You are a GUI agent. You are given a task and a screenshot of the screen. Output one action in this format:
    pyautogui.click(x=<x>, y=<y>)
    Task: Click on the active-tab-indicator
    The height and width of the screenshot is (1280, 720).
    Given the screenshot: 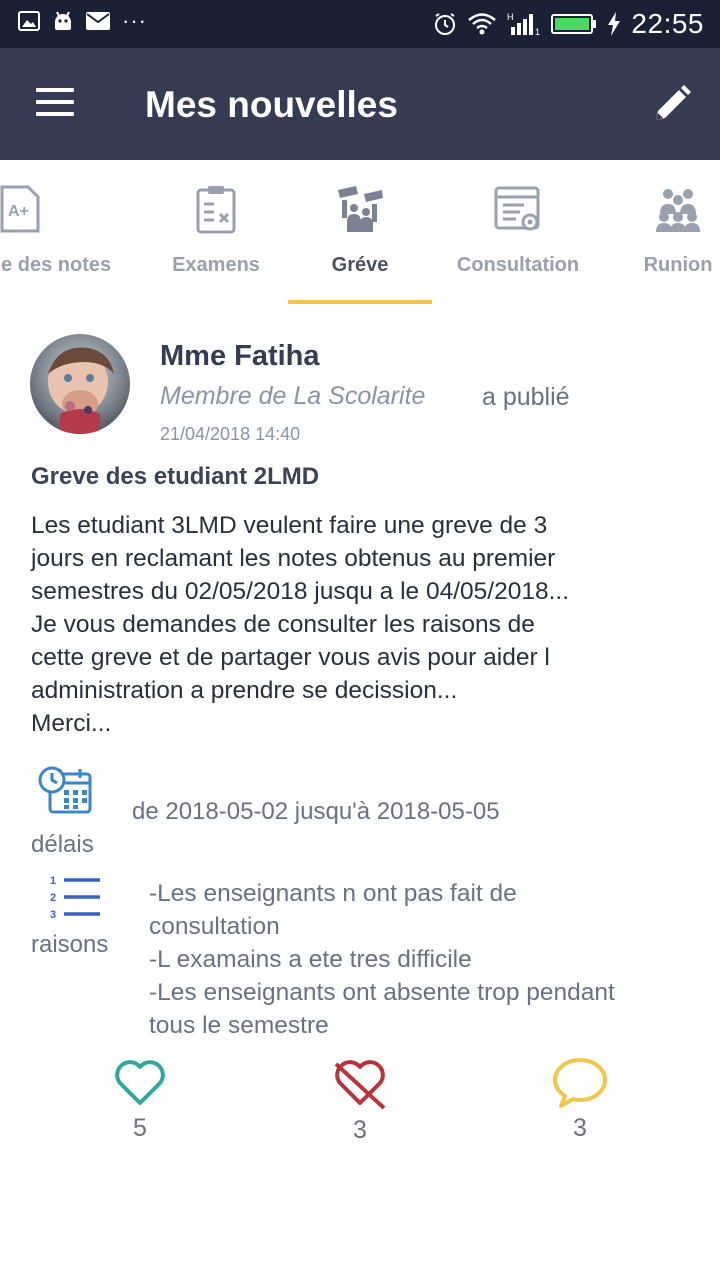 What is the action you would take?
    pyautogui.click(x=360, y=302)
    